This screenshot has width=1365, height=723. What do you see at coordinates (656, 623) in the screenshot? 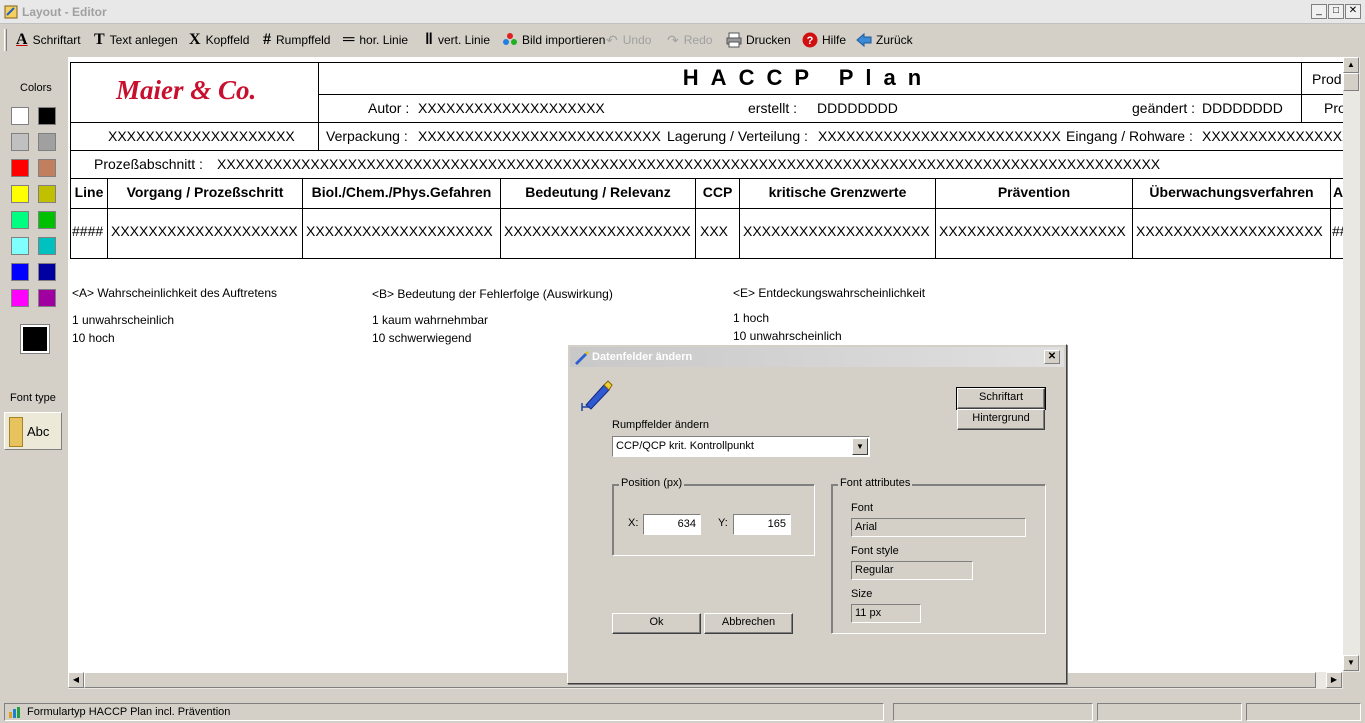
I see `ok-button: Ok` at bounding box center [656, 623].